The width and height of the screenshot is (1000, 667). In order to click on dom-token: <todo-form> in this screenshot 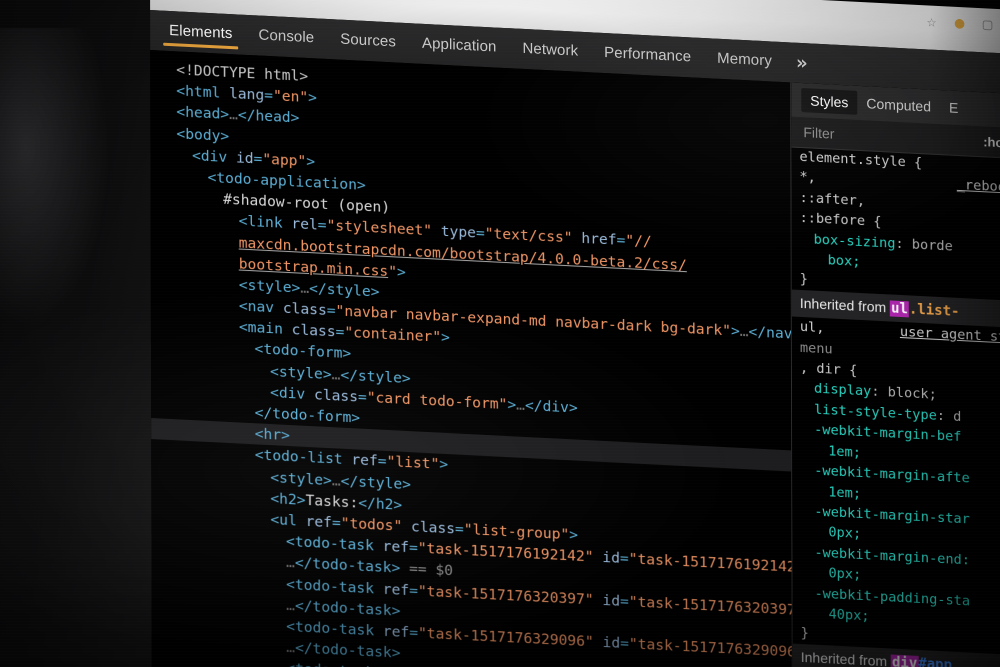, I will do `click(303, 351)`.